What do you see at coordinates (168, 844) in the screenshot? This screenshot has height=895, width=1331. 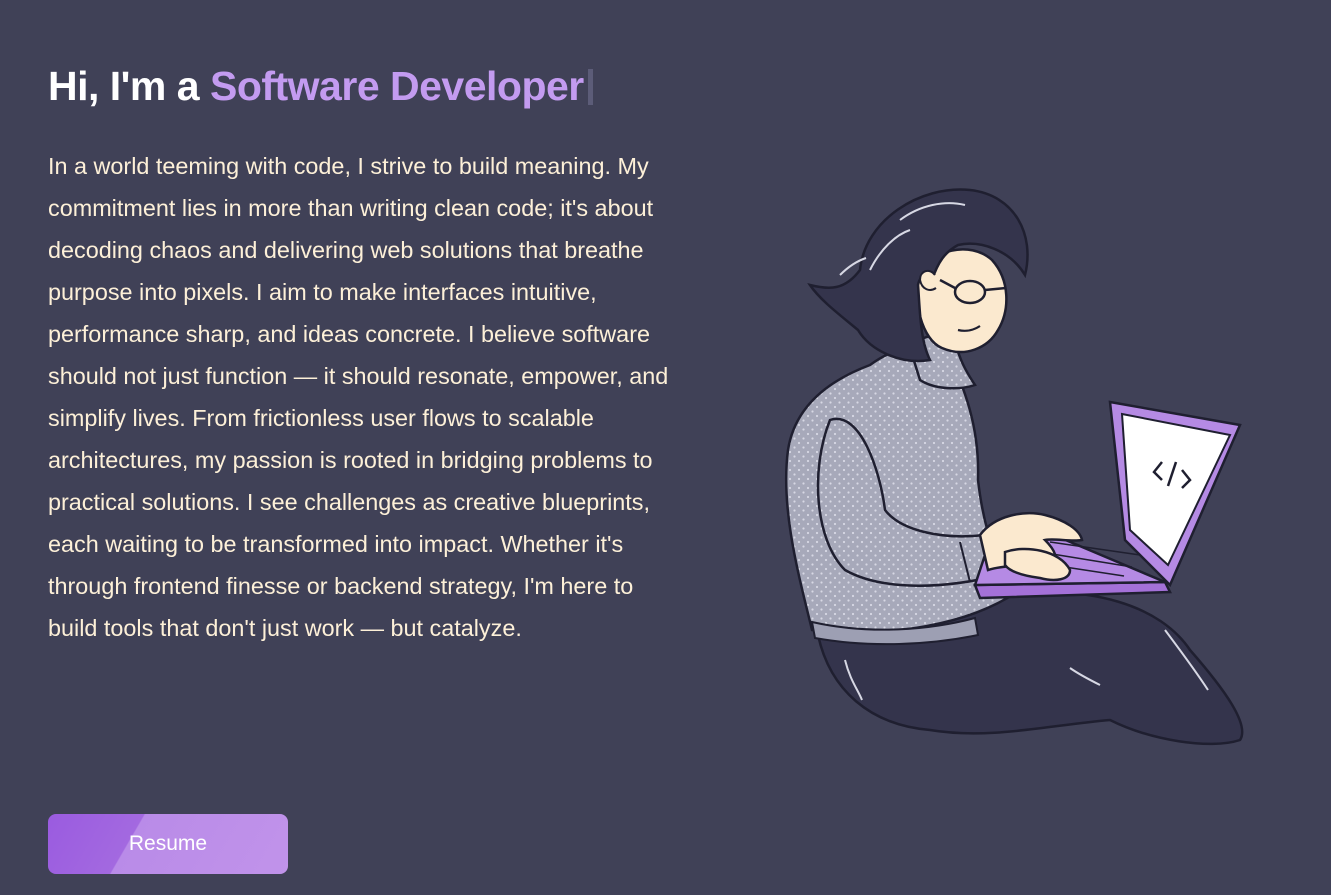 I see `resume-button: Resume` at bounding box center [168, 844].